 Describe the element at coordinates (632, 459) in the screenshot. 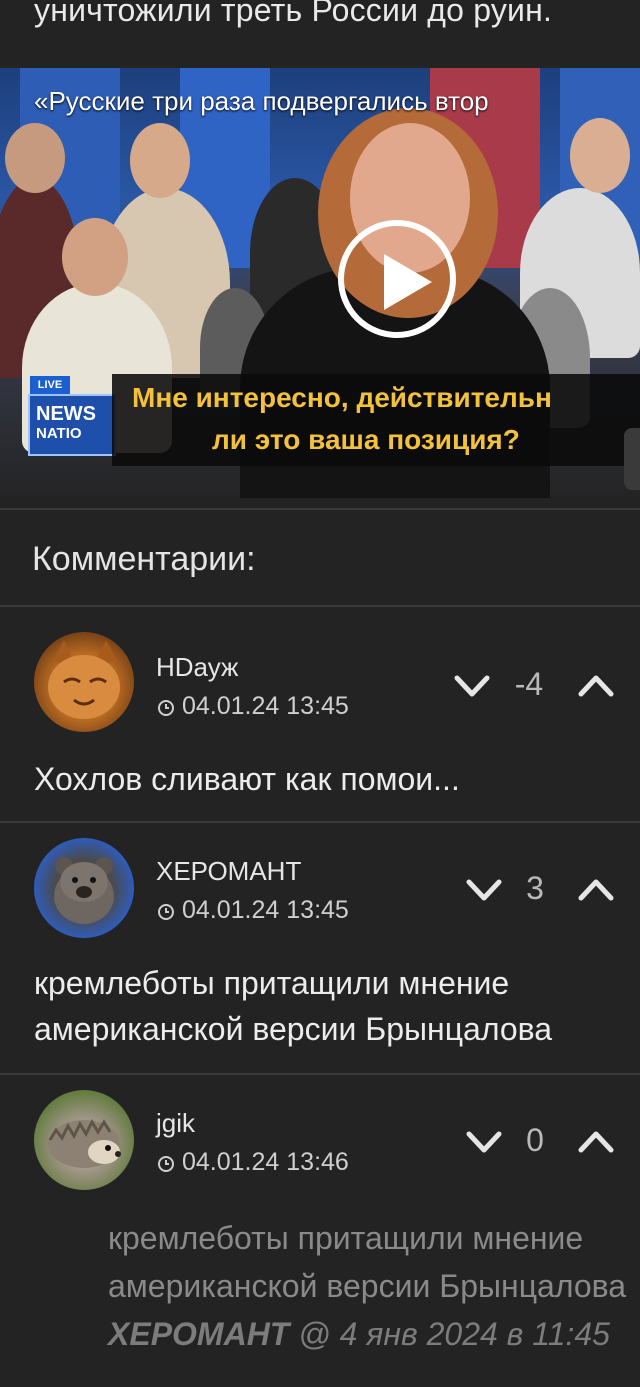

I see `side-panel-handle` at that location.